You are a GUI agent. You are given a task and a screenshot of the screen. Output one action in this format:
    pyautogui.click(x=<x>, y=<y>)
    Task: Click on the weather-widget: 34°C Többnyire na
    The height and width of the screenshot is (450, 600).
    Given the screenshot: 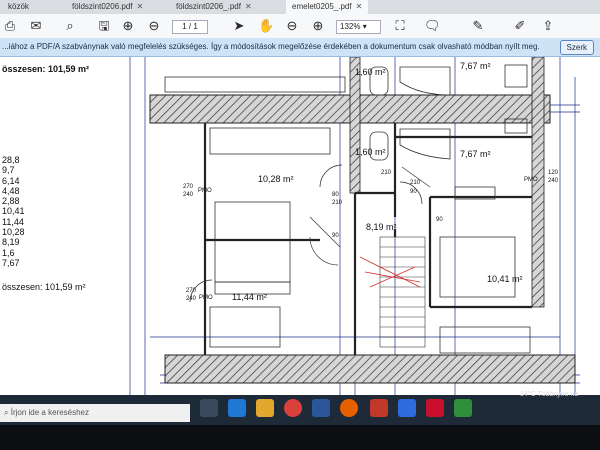 What is the action you would take?
    pyautogui.click(x=549, y=394)
    